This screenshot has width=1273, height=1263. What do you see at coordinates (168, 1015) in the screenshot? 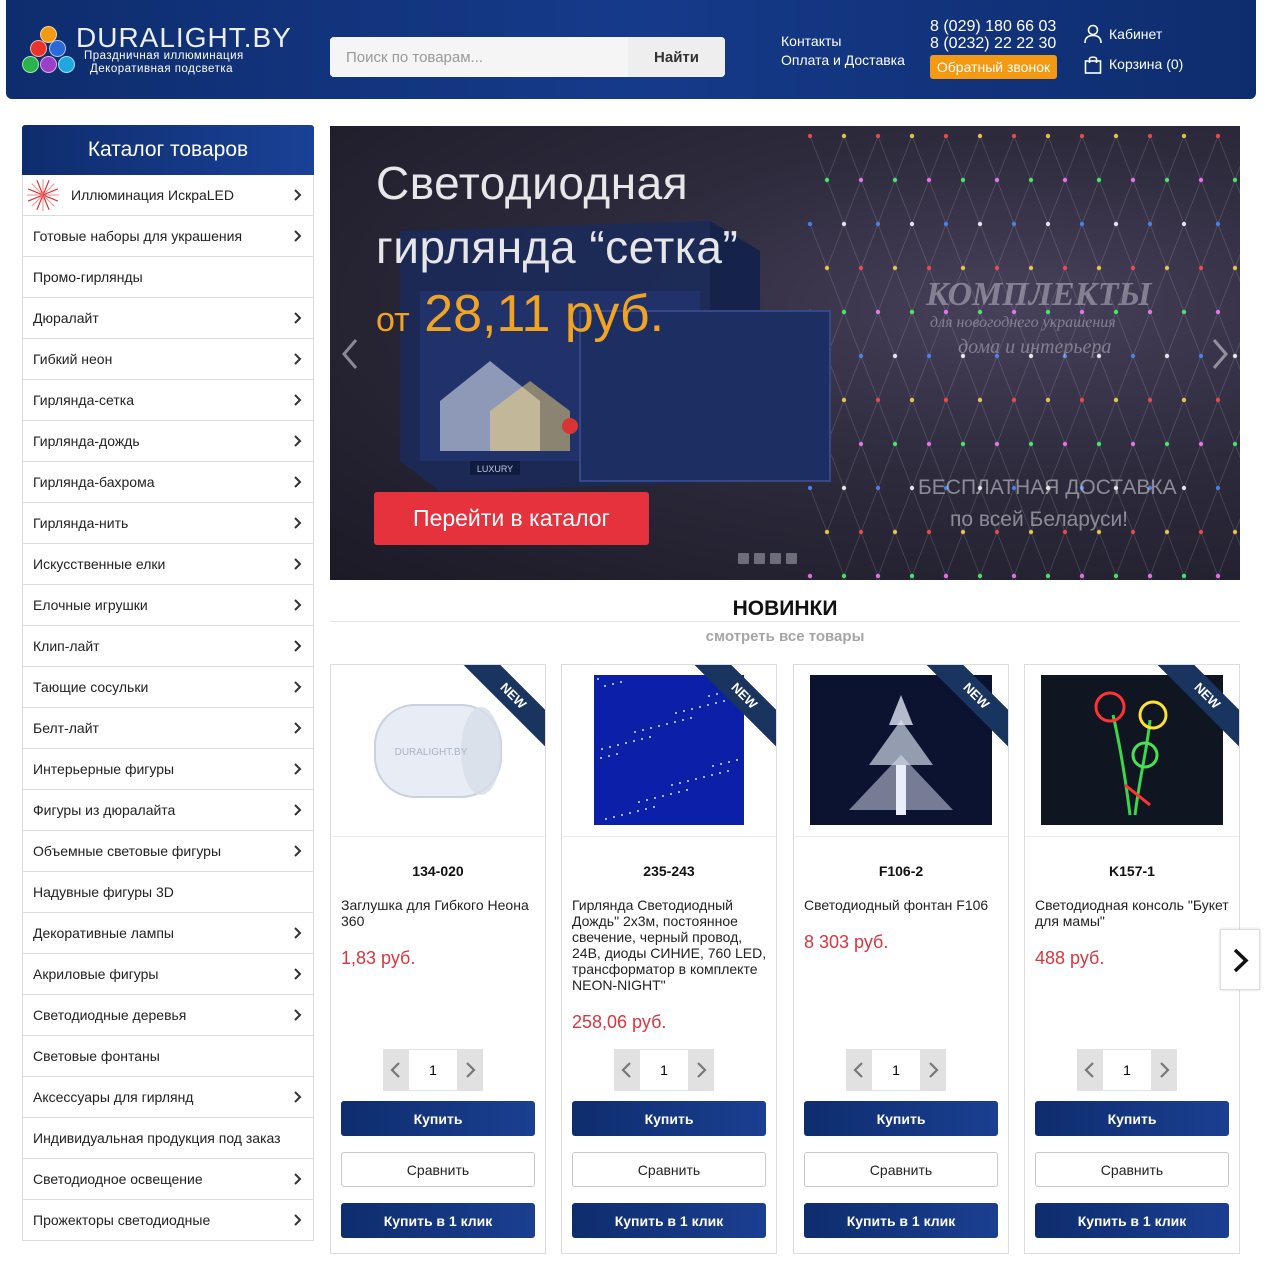
I see `sidebar-item: Светодиодные деревья` at bounding box center [168, 1015].